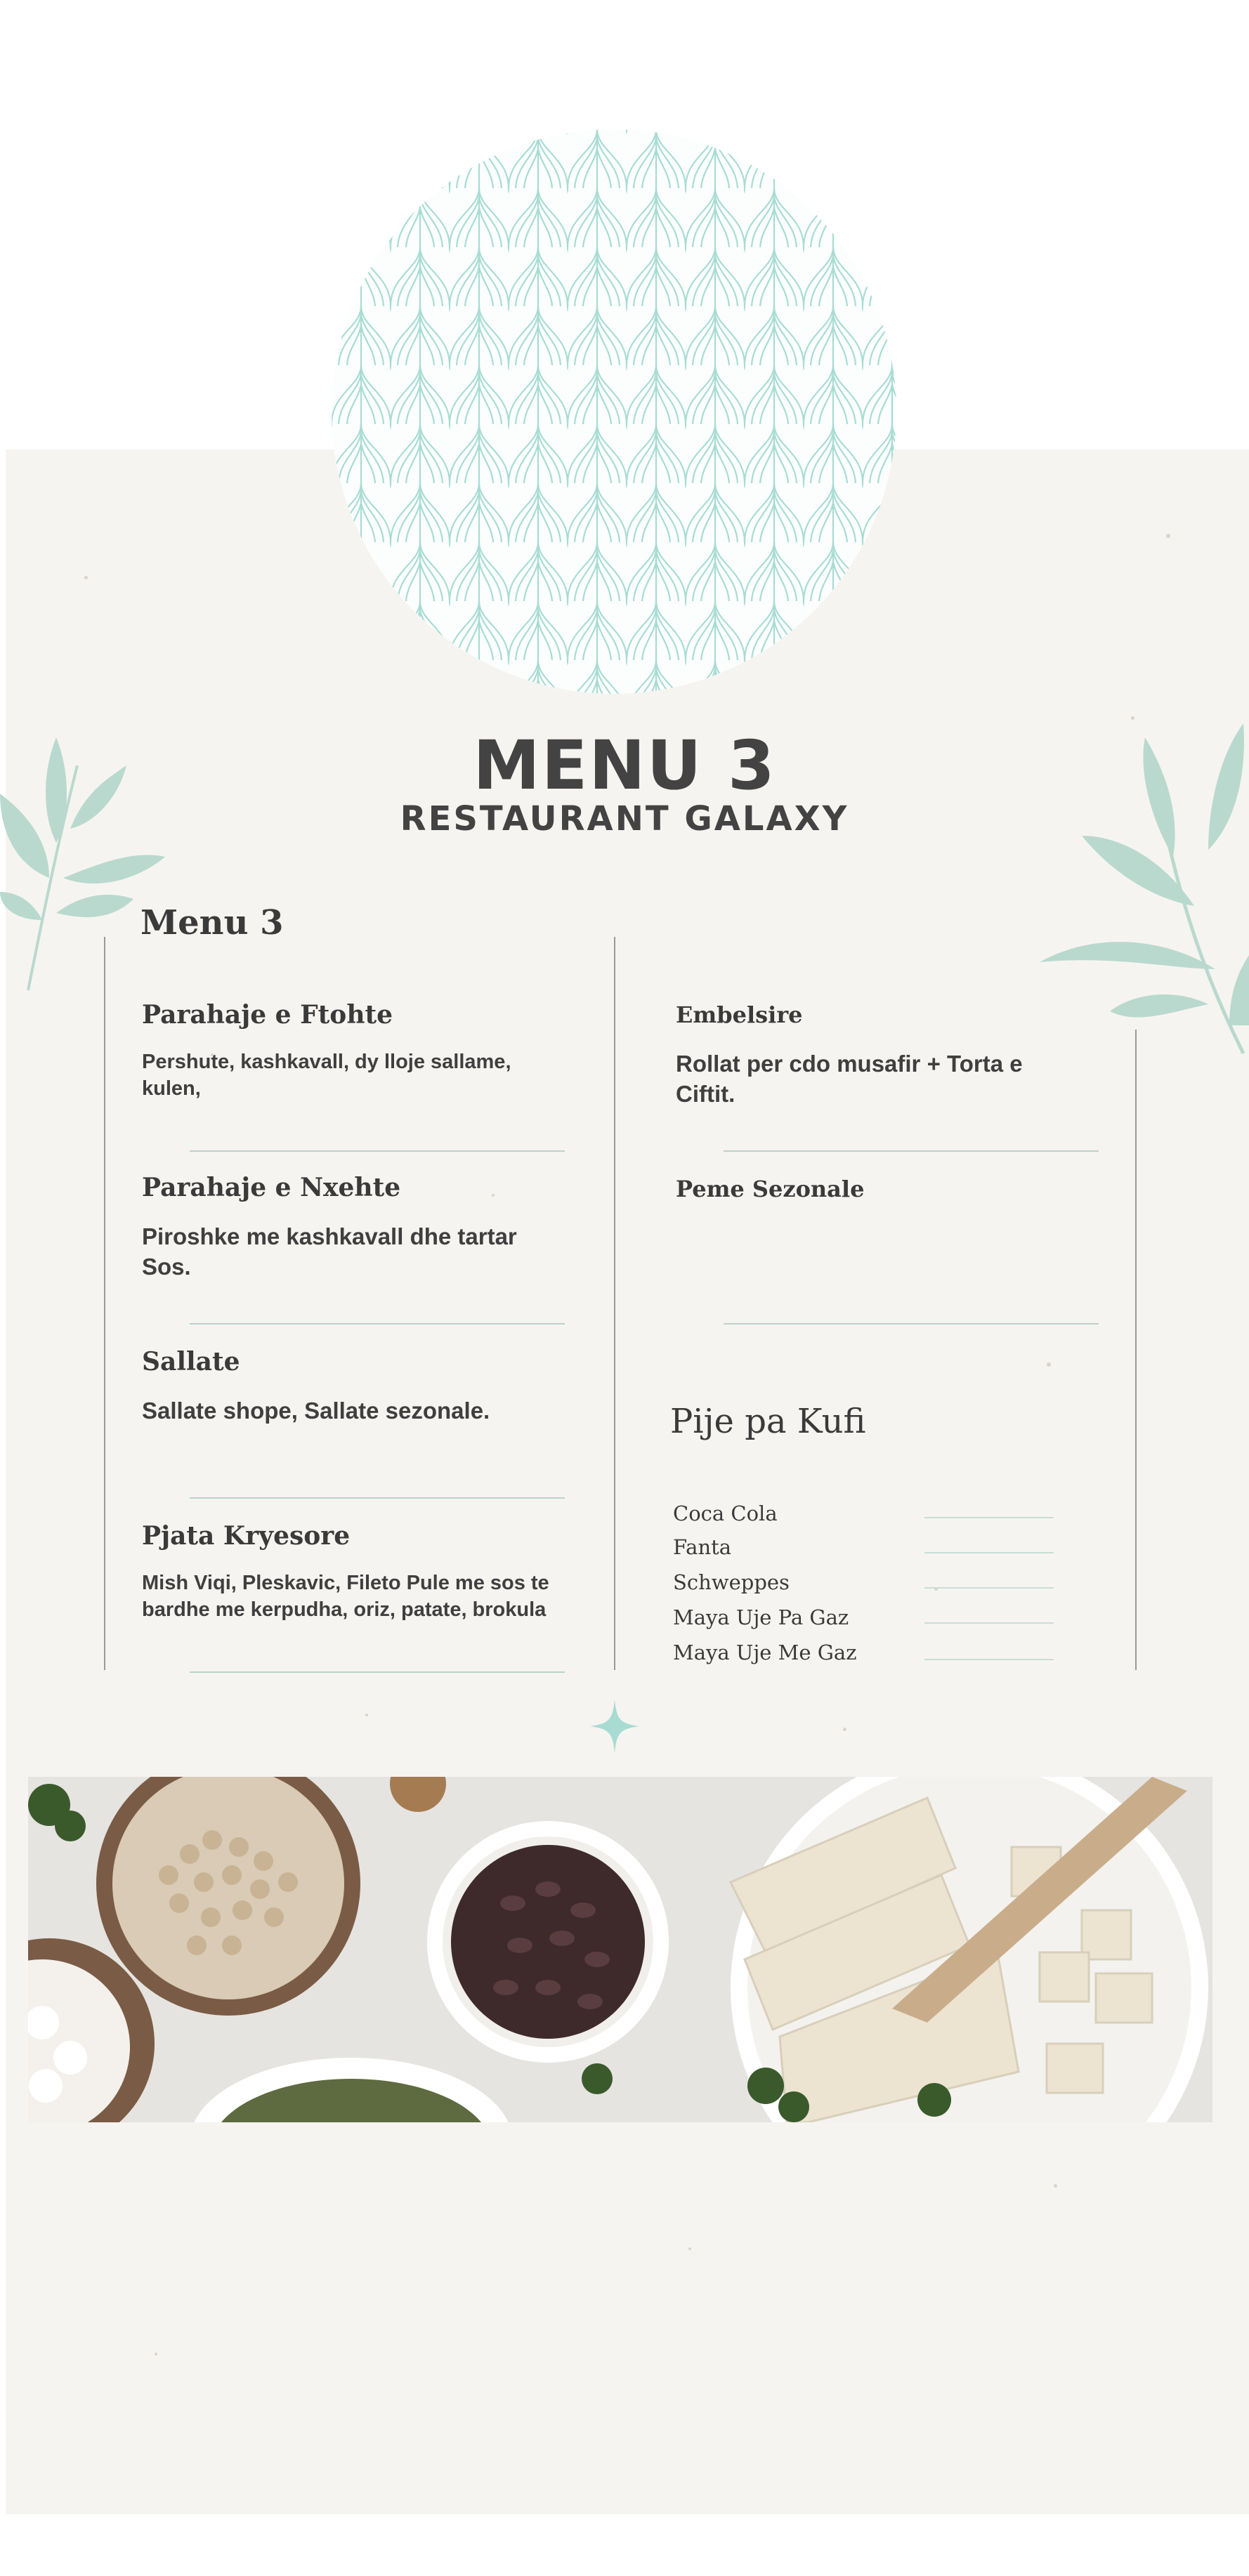 The image size is (1249, 2576). What do you see at coordinates (731, 1582) in the screenshot?
I see `drink-item: Schweppes` at bounding box center [731, 1582].